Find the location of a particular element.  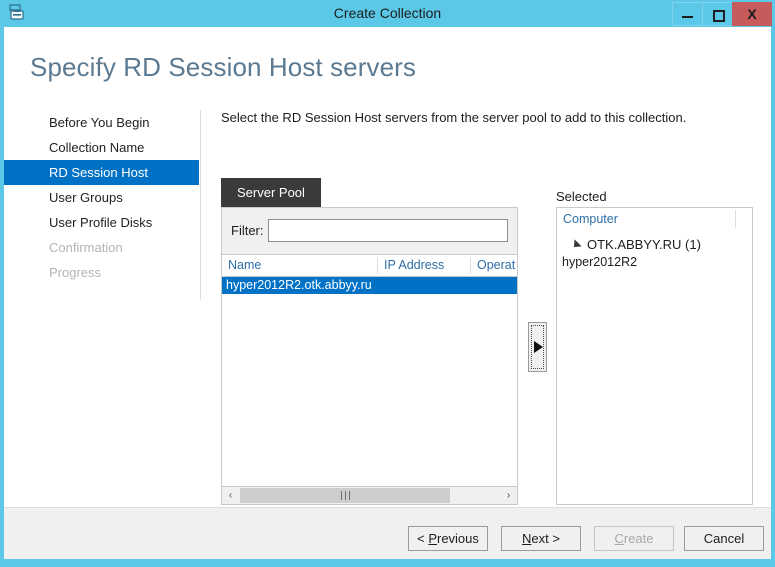

maximize-button is located at coordinates (717, 14).